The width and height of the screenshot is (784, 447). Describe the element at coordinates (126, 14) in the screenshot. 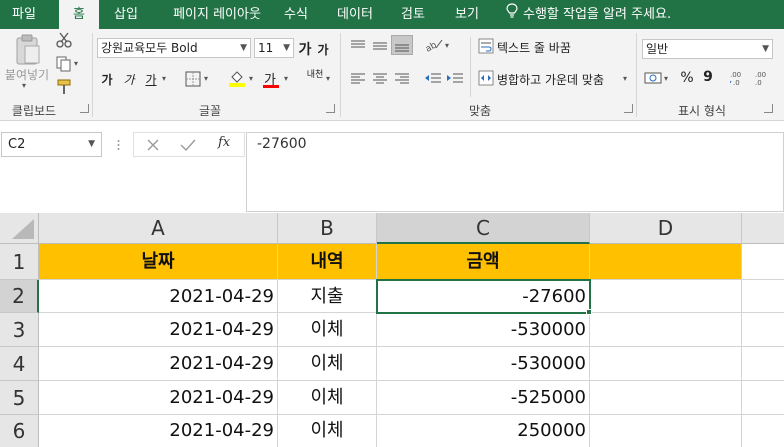

I see `tab-insert: 삽입` at that location.